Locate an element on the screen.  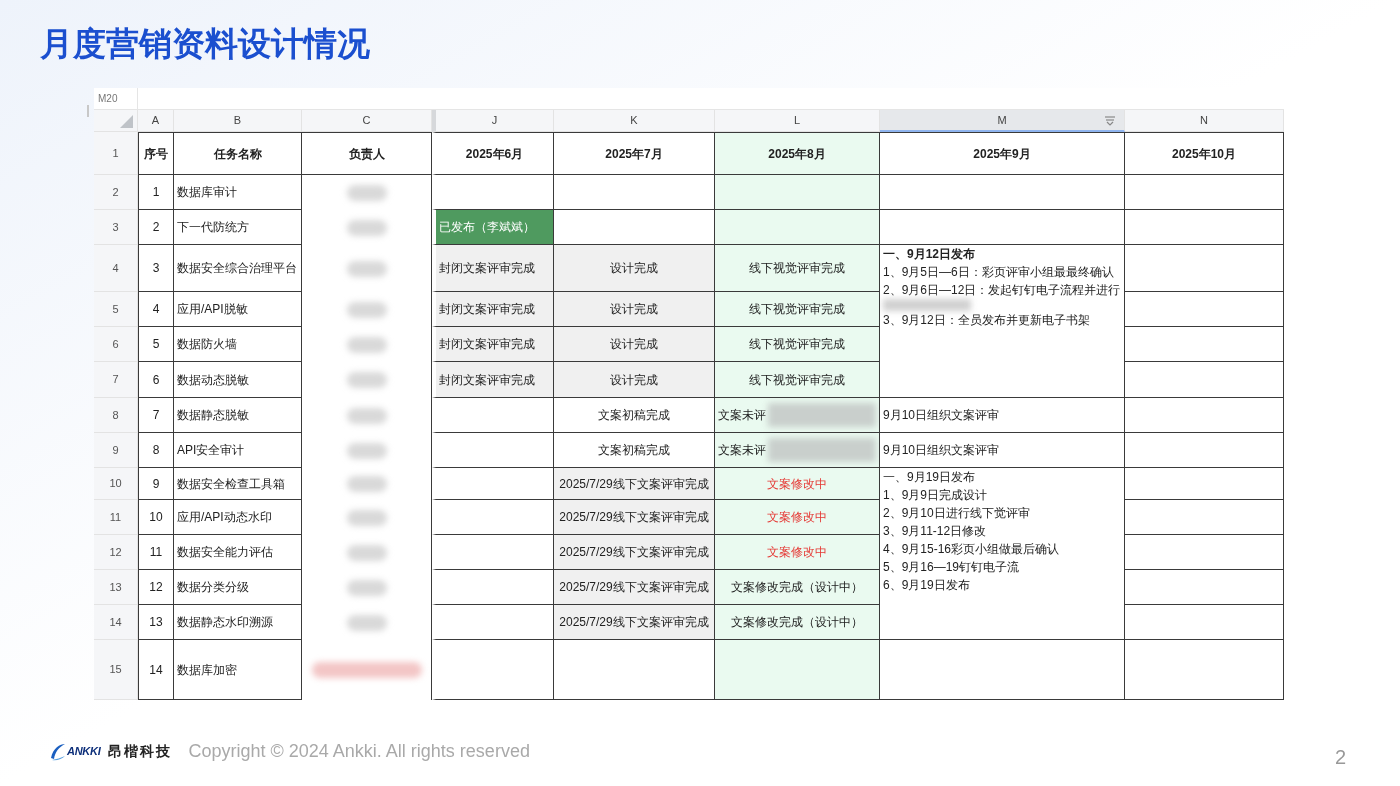
table-cell: 文案修改完成（设计中） is located at coordinates (797, 622).